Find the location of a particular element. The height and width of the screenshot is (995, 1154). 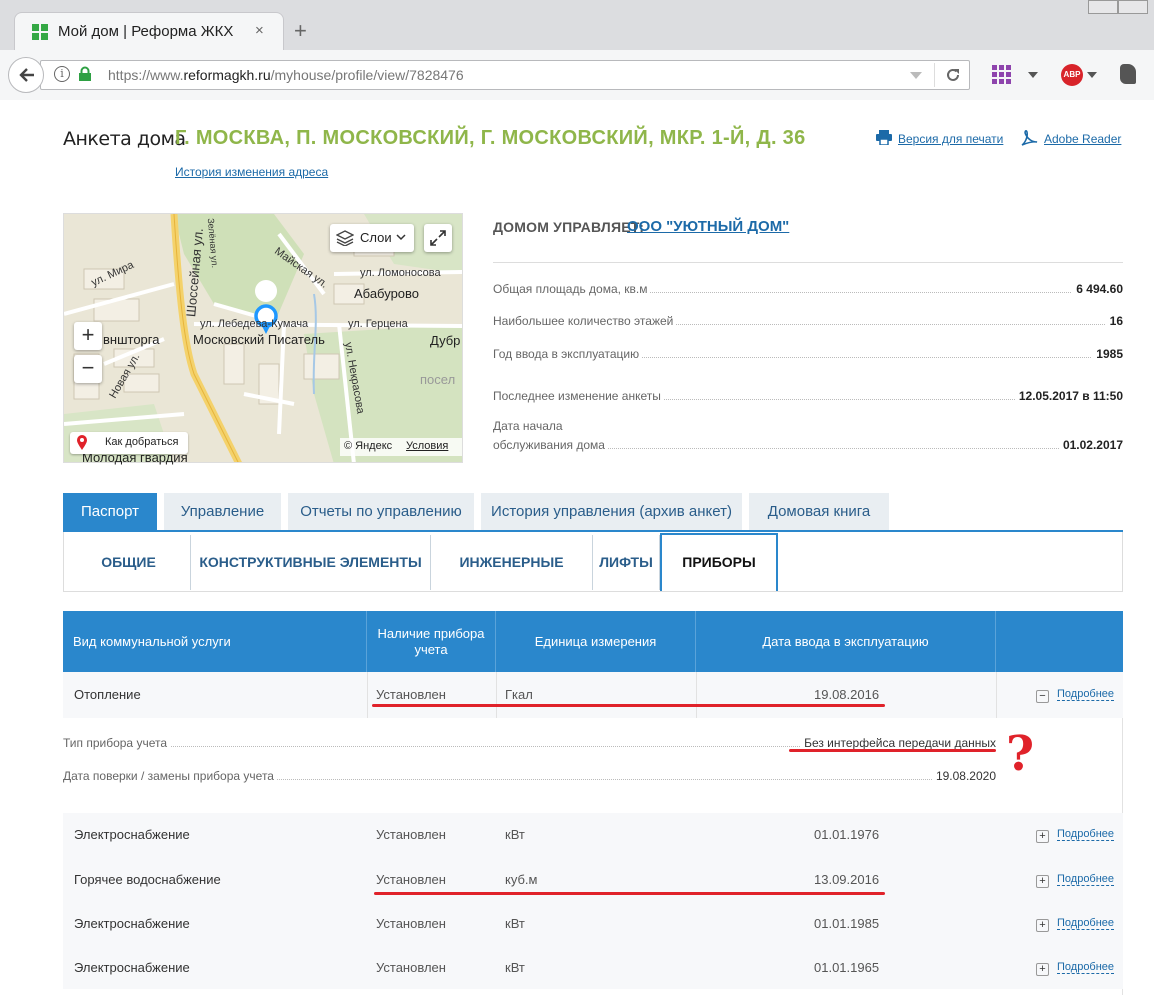

map-layers-button: Слои is located at coordinates (372, 238).